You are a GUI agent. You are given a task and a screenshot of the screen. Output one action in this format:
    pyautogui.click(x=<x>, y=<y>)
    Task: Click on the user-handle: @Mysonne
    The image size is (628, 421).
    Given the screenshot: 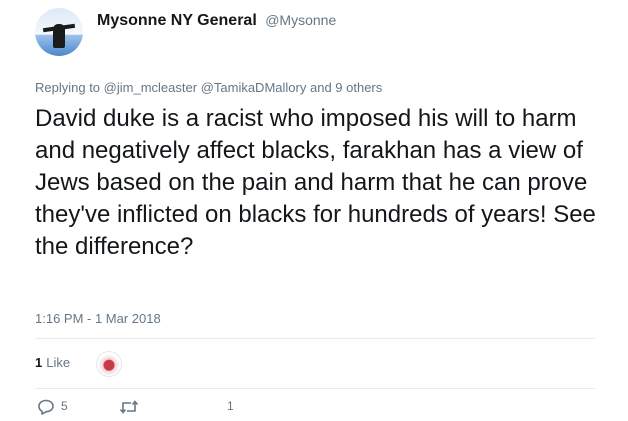 What is the action you would take?
    pyautogui.click(x=300, y=20)
    